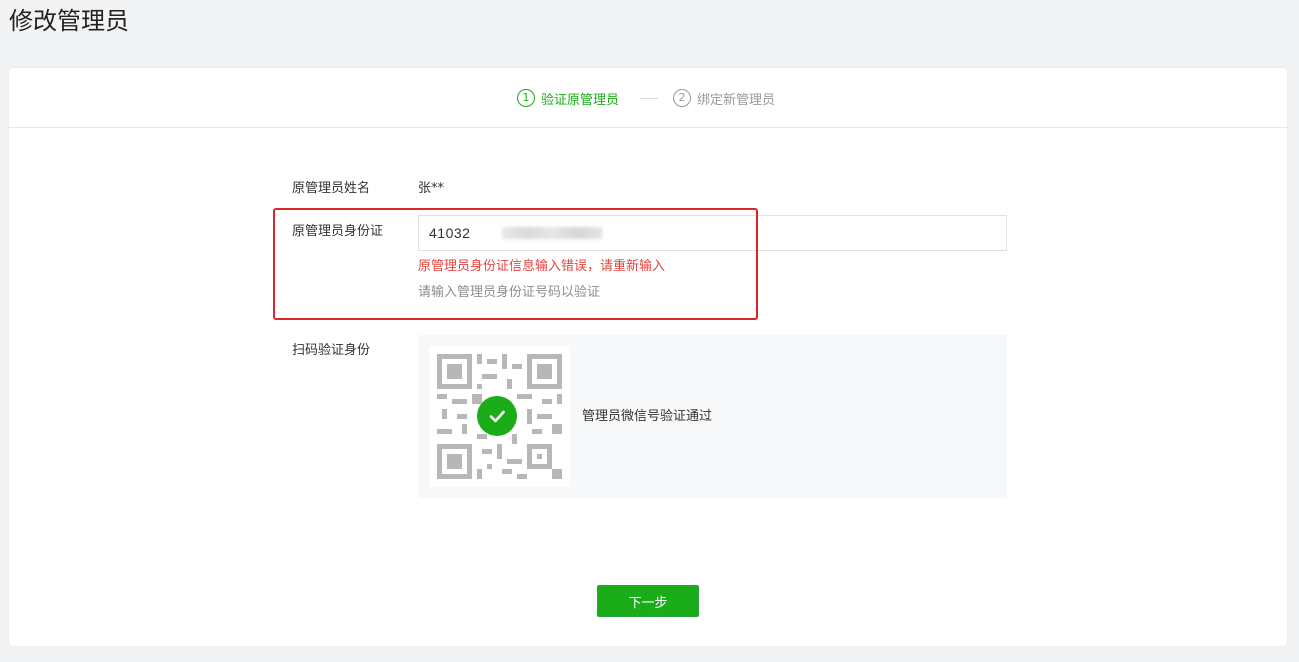 The height and width of the screenshot is (662, 1299). What do you see at coordinates (580, 100) in the screenshot?
I see `step-label-1: 验证原管理员` at bounding box center [580, 100].